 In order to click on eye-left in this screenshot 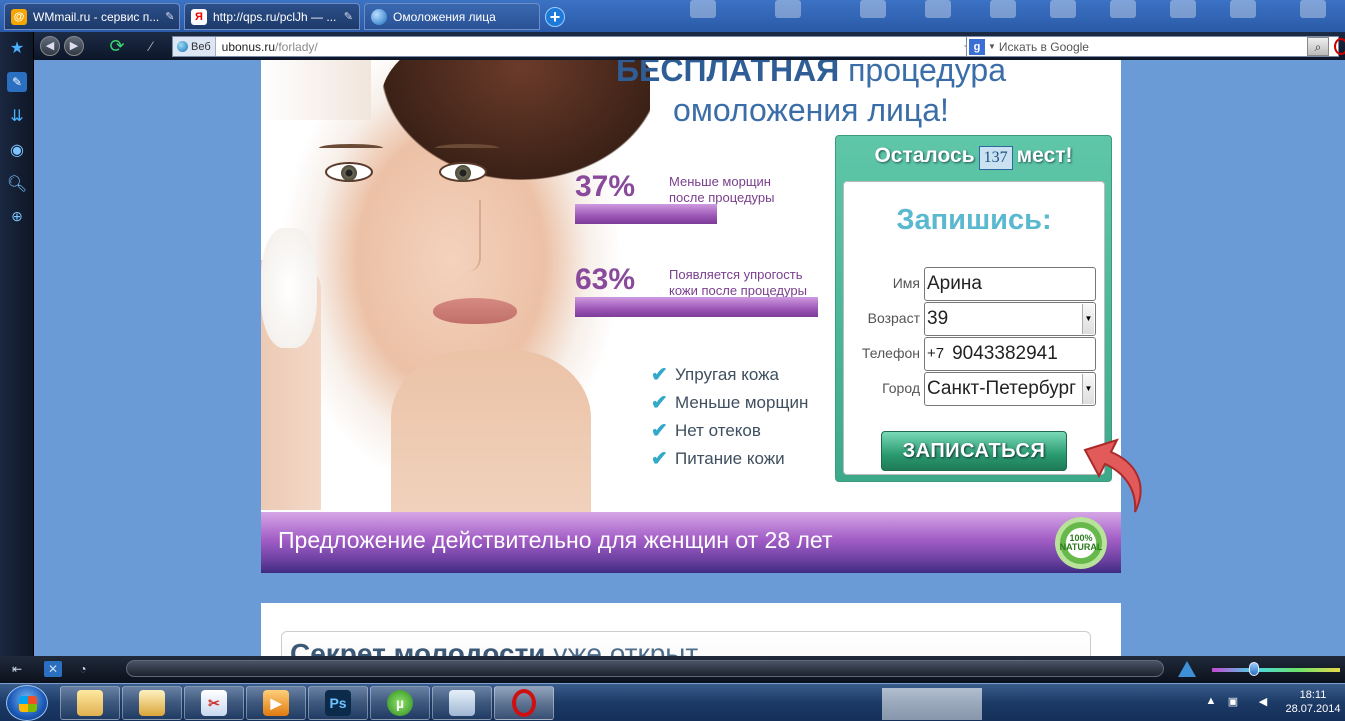, I will do `click(349, 172)`.